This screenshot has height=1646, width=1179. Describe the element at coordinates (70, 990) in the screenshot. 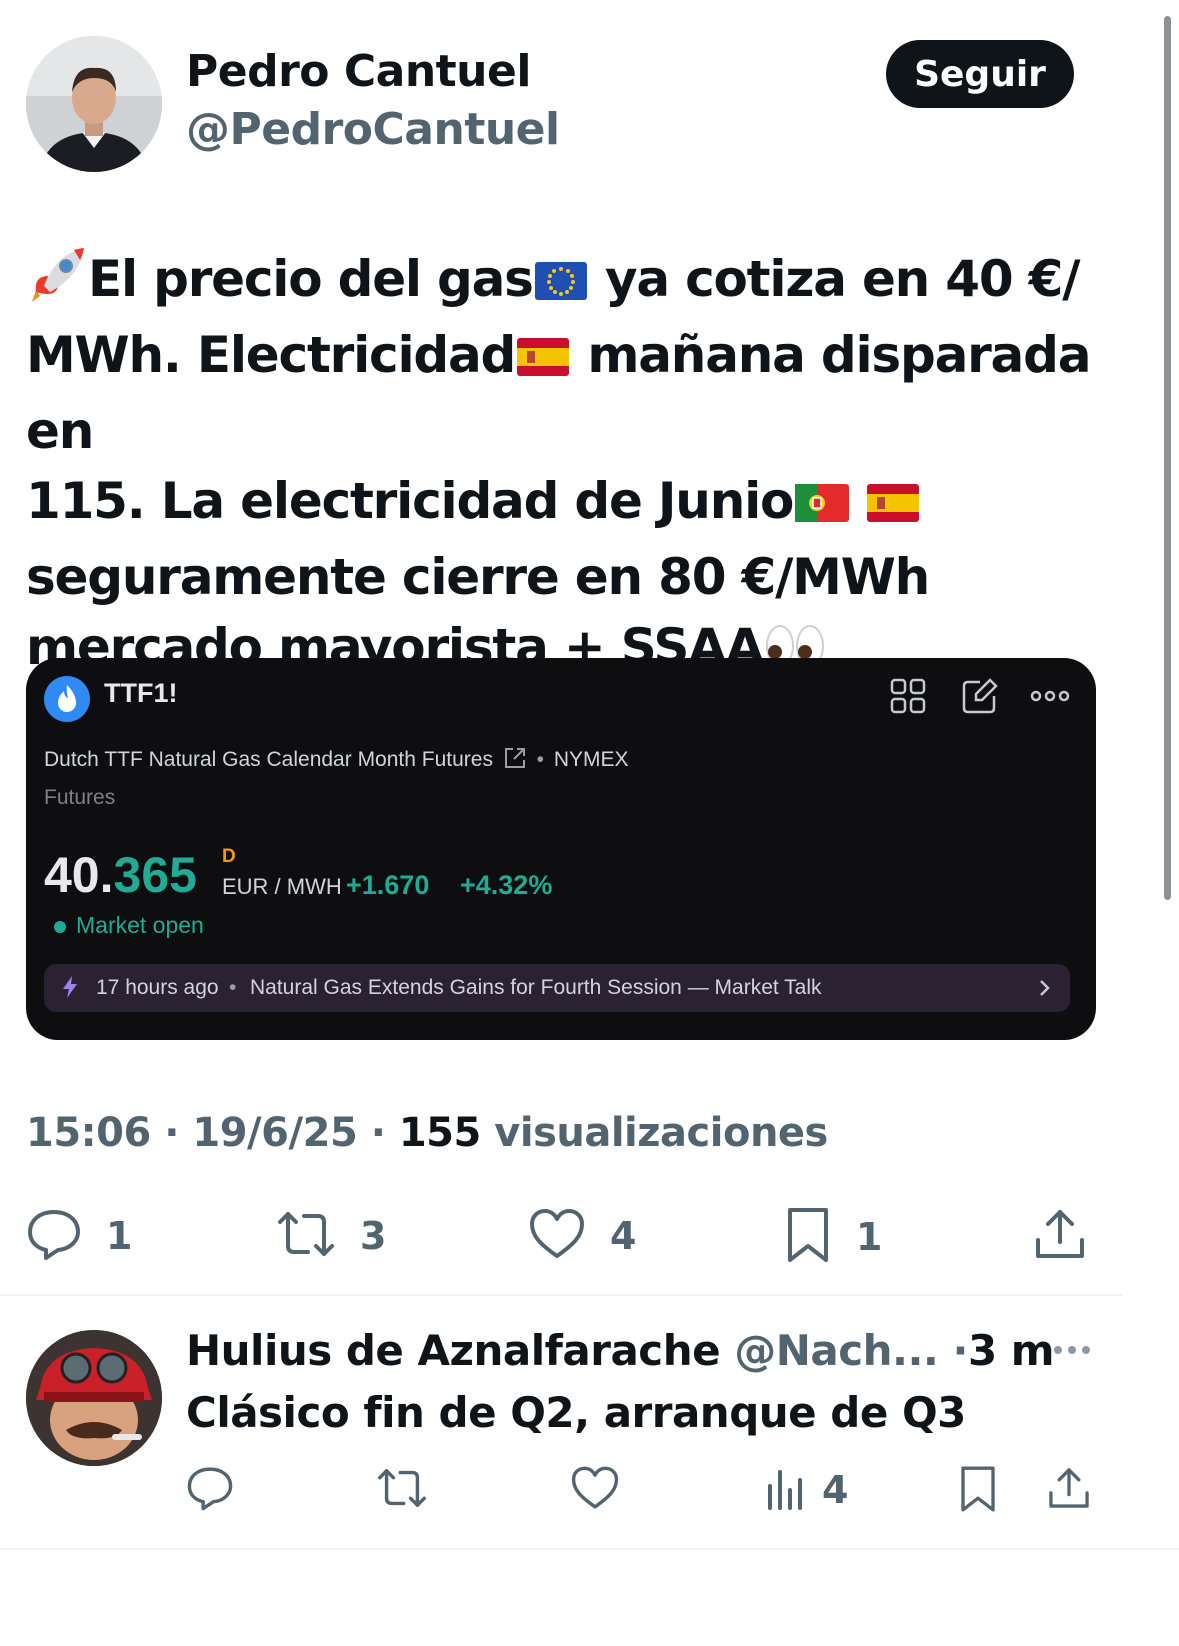

I see `bolt-icon` at that location.